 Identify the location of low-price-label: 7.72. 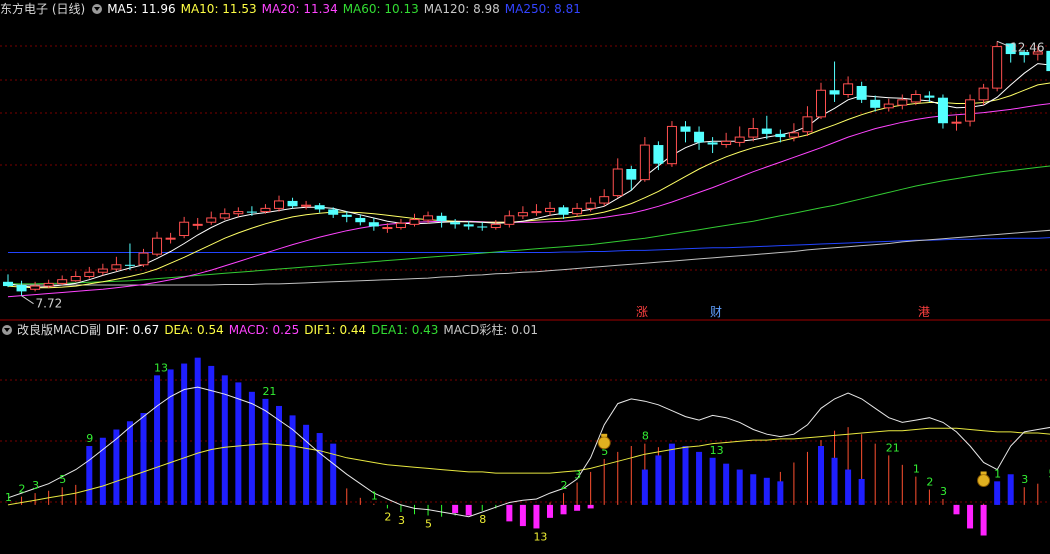
(49, 304).